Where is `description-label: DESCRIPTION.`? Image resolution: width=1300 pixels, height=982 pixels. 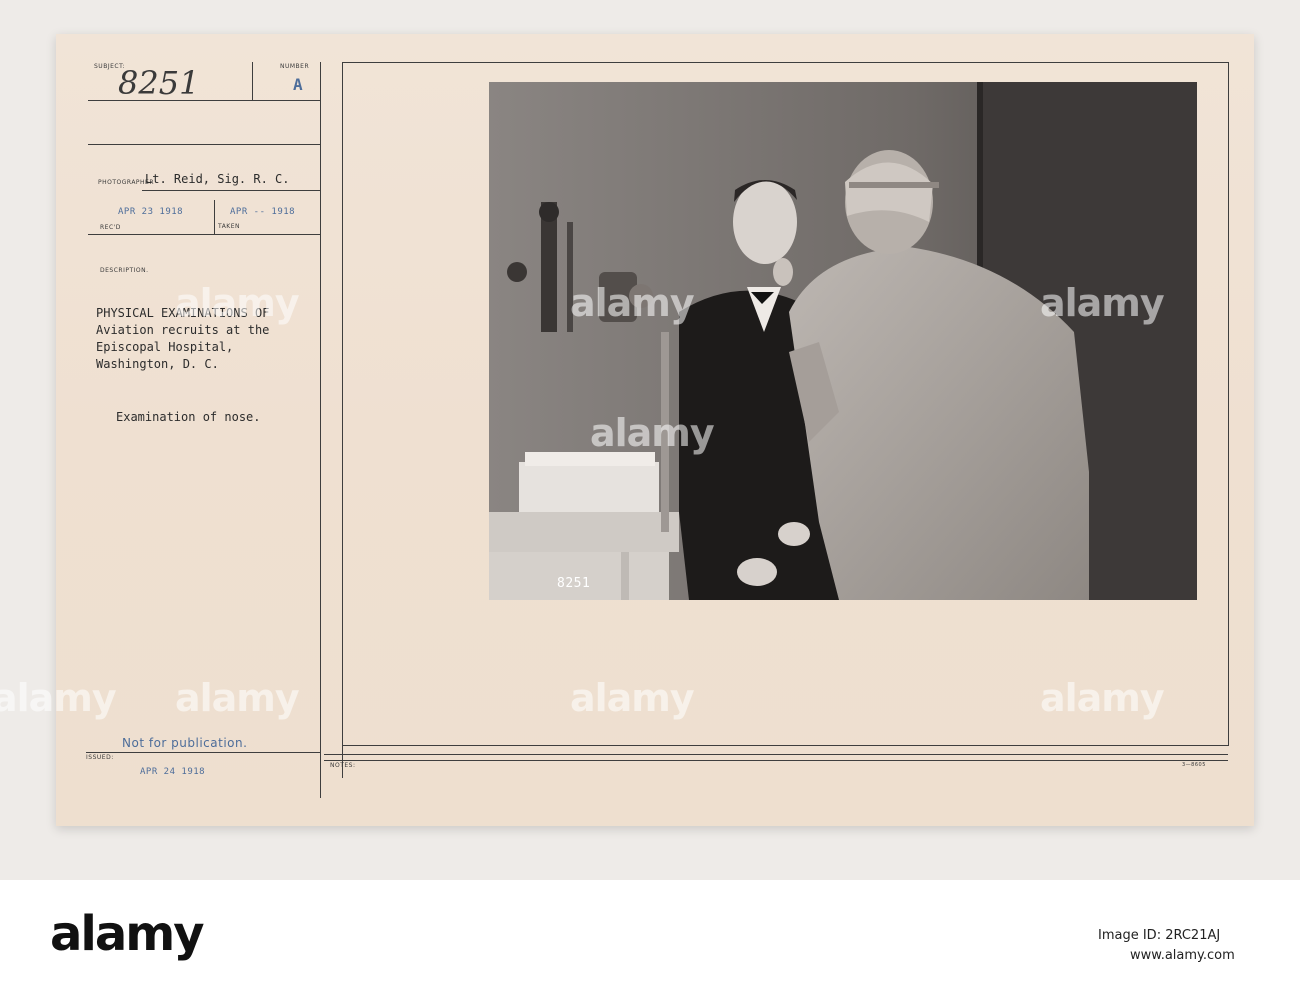 description-label: DESCRIPTION. is located at coordinates (124, 270).